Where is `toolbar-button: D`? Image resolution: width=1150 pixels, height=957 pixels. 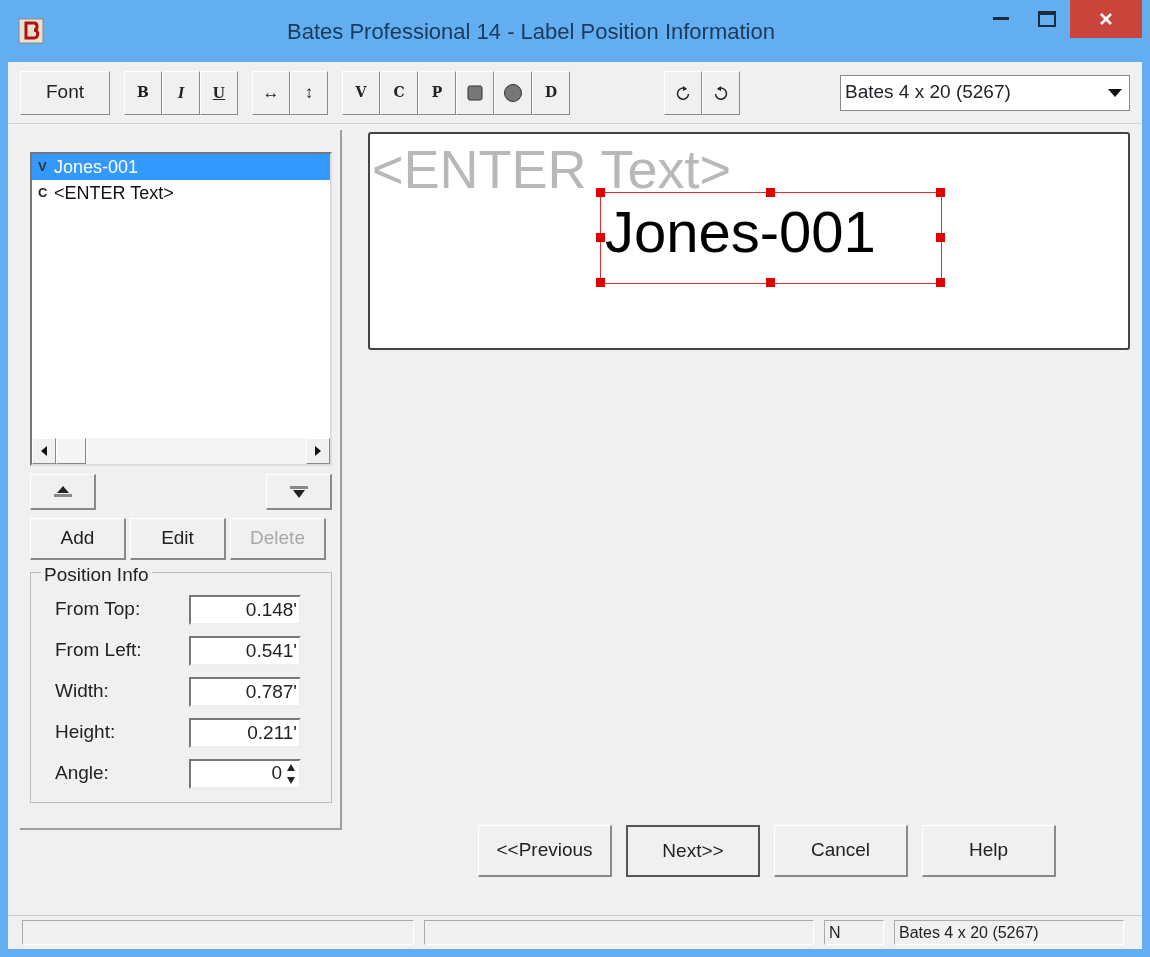
toolbar-button: D is located at coordinates (551, 92).